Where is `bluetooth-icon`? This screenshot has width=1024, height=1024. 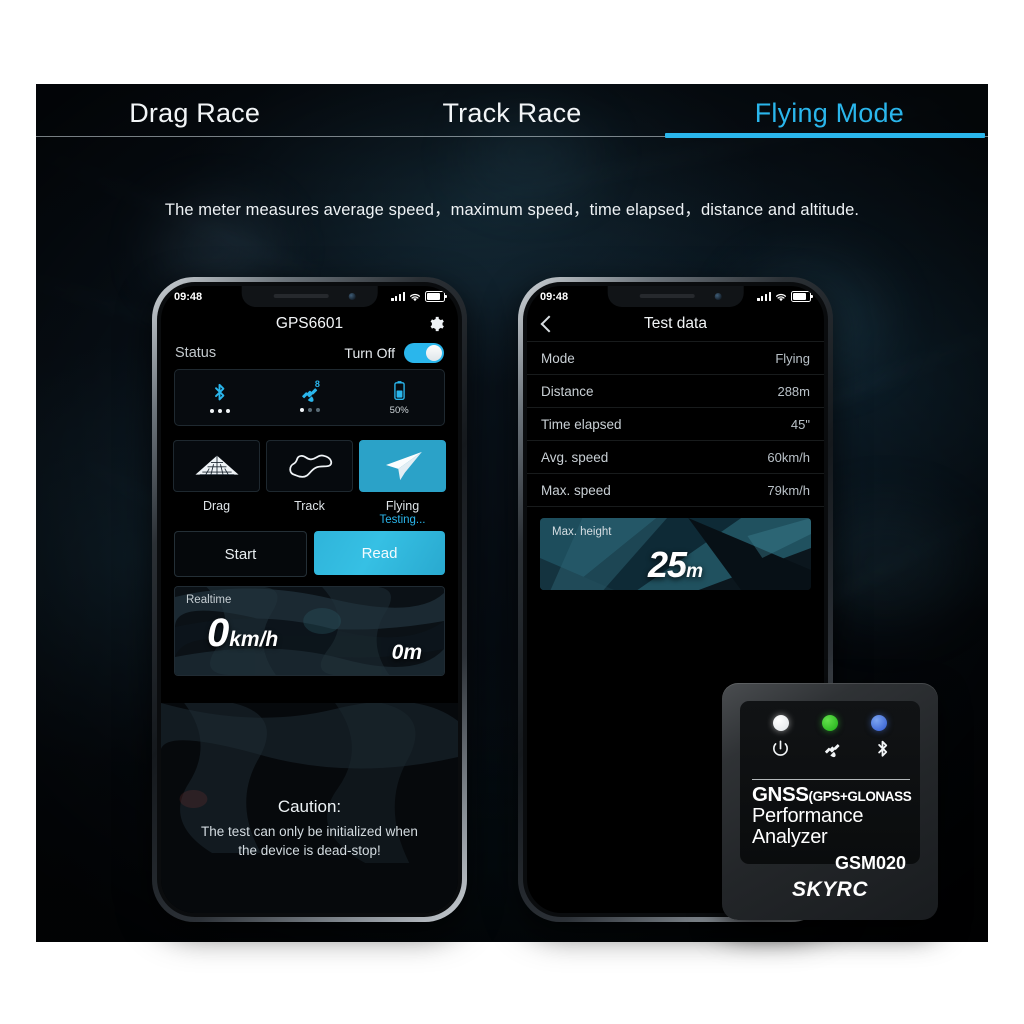 bluetooth-icon is located at coordinates (220, 392).